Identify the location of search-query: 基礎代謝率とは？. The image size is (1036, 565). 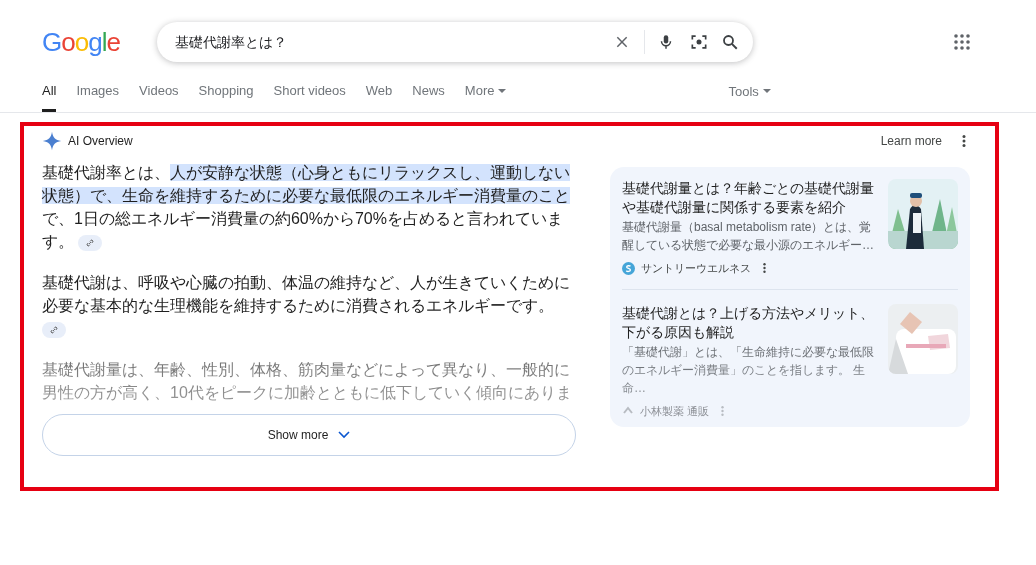
(231, 42).